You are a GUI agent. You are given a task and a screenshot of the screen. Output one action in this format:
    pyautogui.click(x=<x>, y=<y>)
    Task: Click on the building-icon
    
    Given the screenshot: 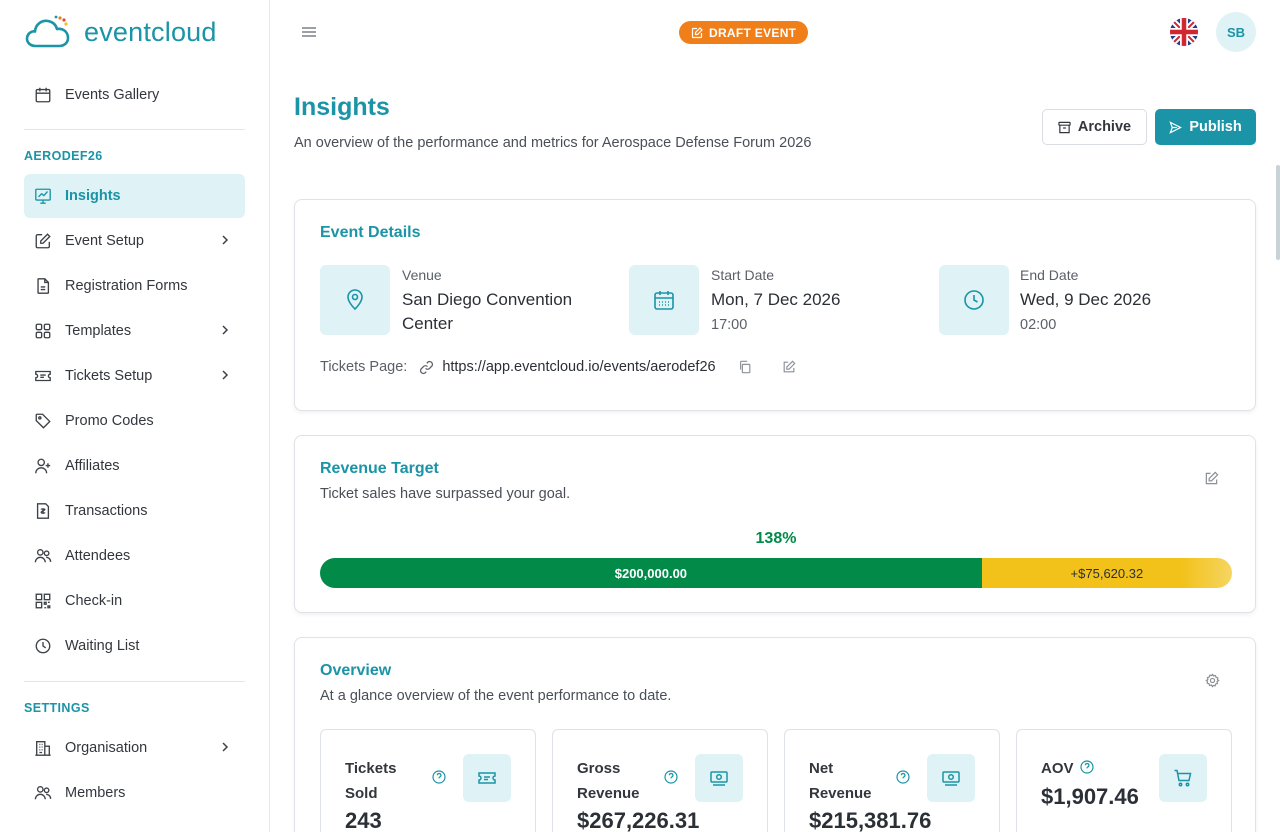 What is the action you would take?
    pyautogui.click(x=43, y=748)
    